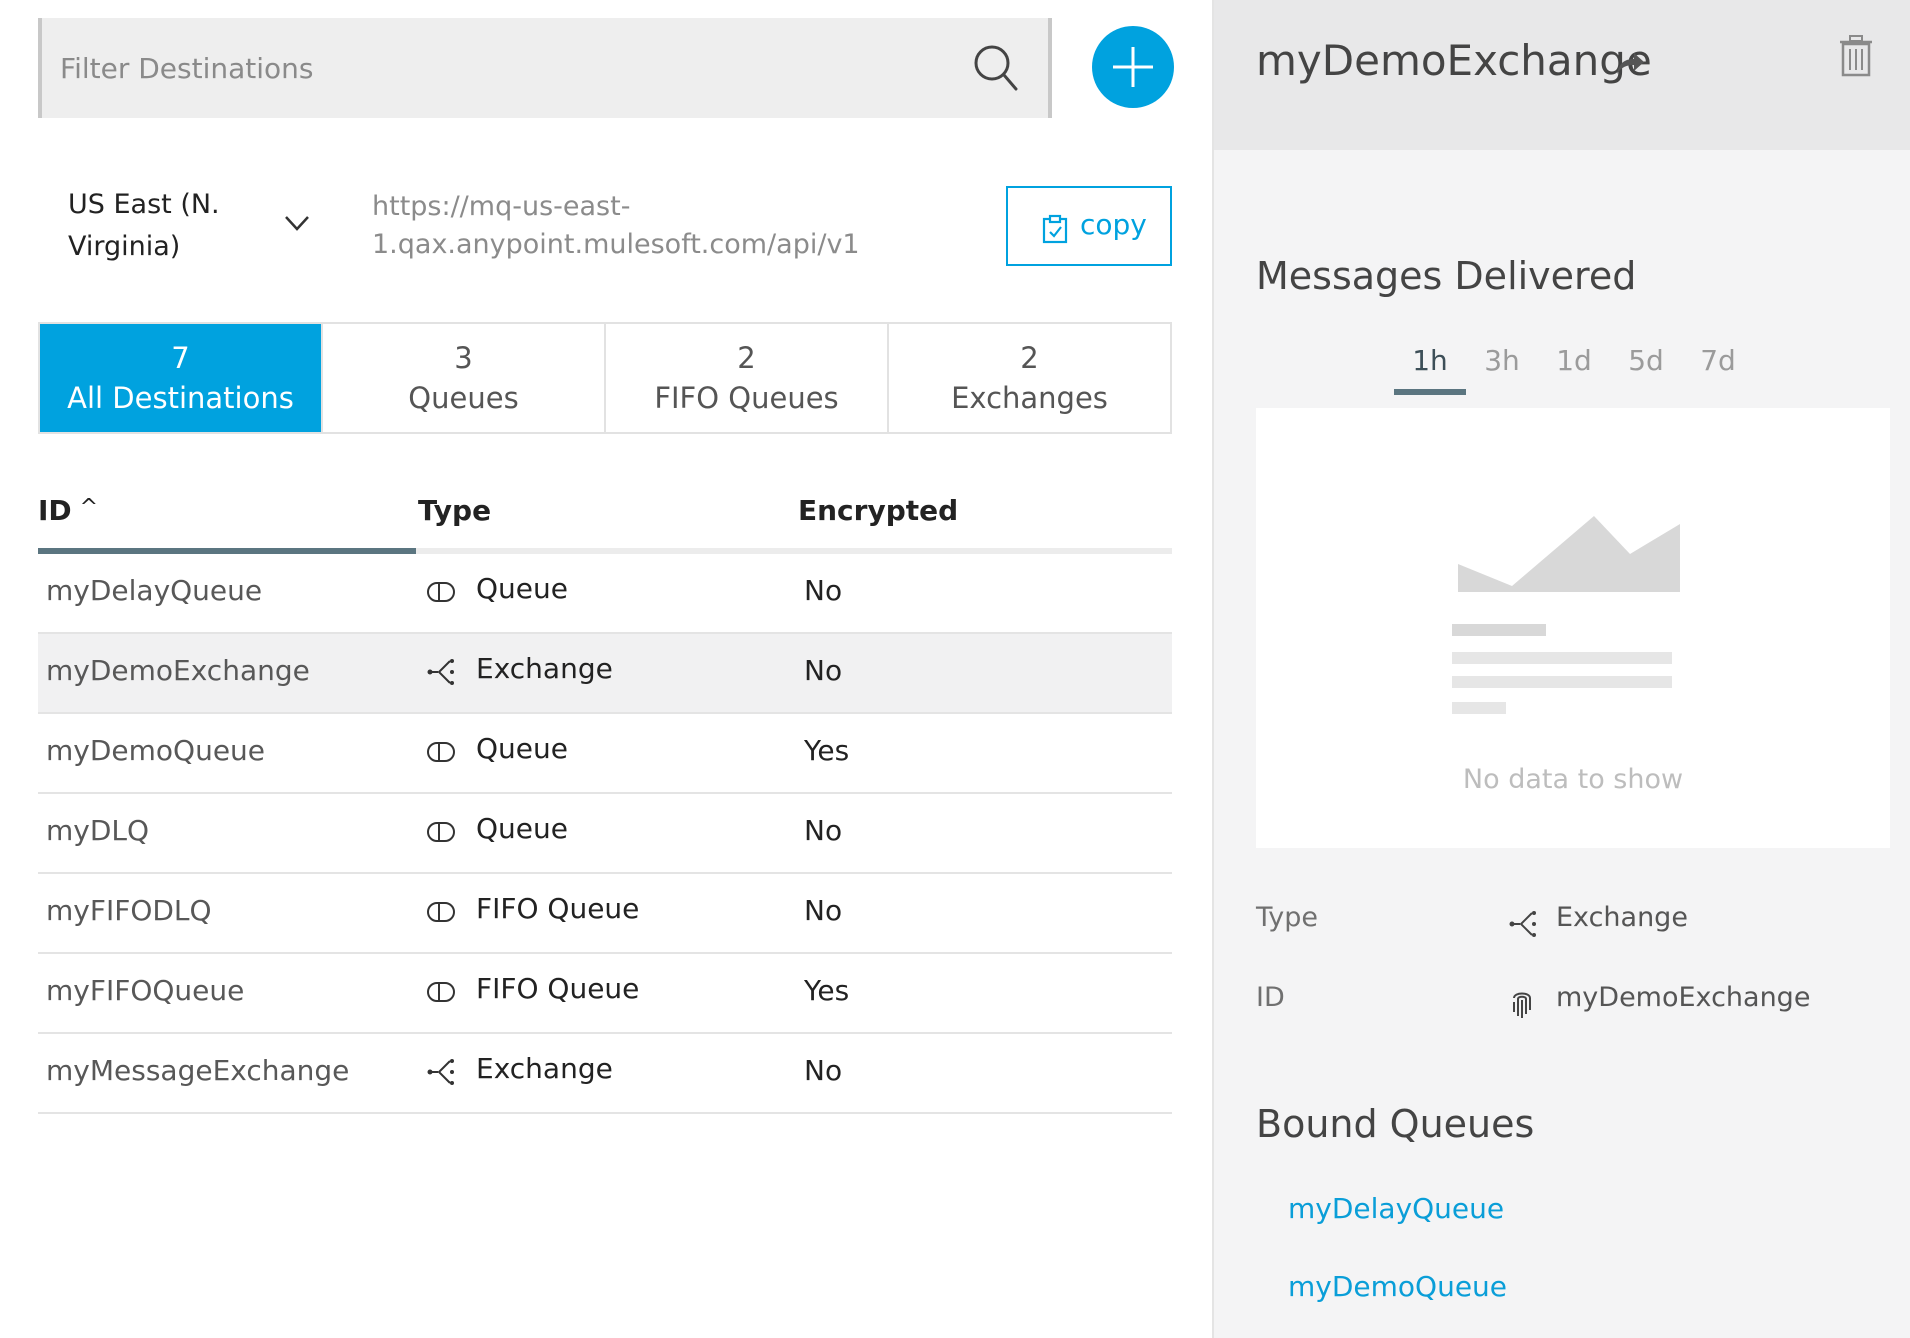 The image size is (1910, 1338). I want to click on plus-icon, so click(1133, 67).